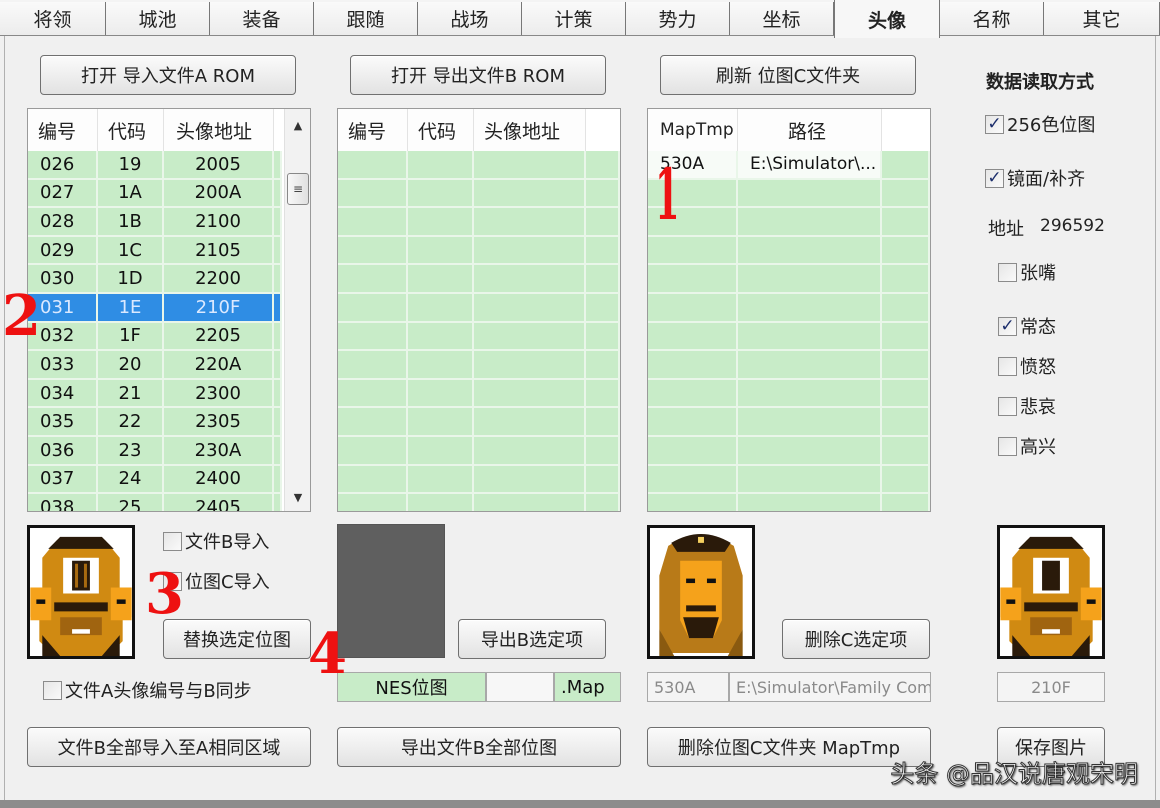  What do you see at coordinates (678, 18) in the screenshot?
I see `tab-forces: 势力` at bounding box center [678, 18].